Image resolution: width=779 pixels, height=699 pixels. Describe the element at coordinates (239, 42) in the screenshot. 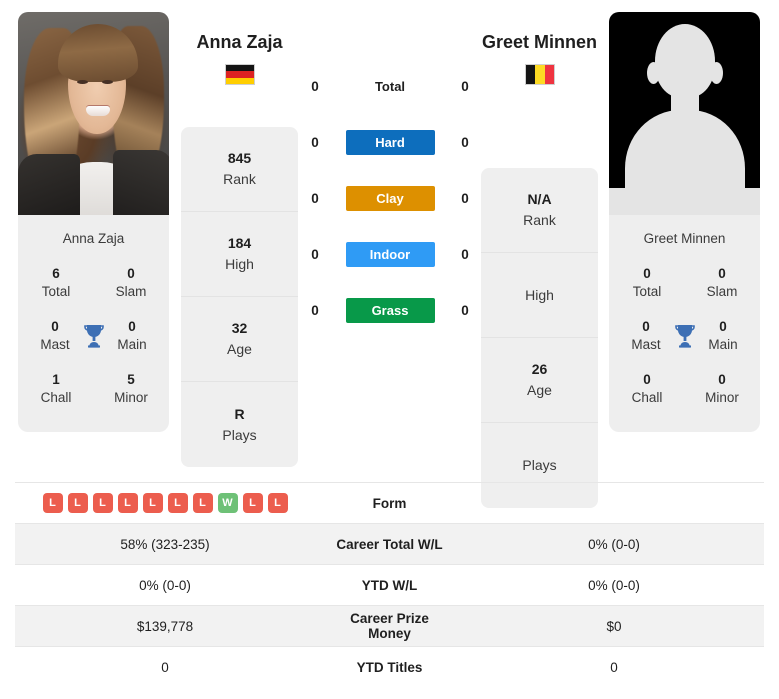

I see `left-player-name: Anna Zaja` at that location.